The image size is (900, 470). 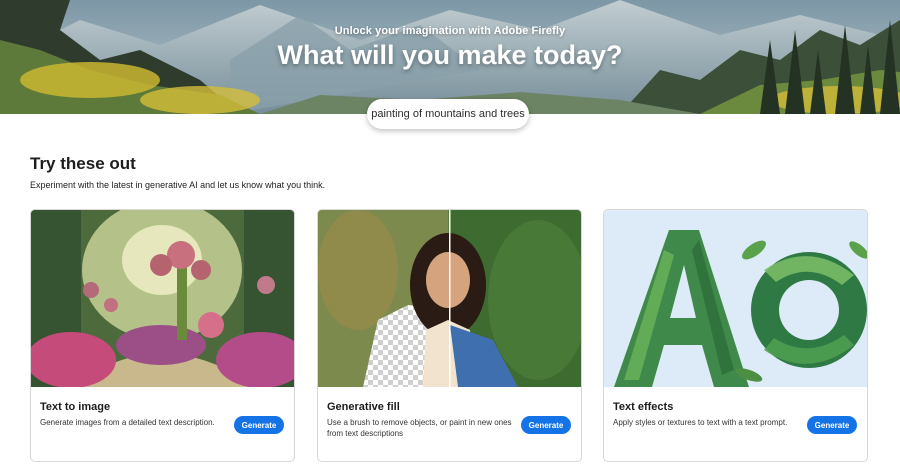 What do you see at coordinates (83, 163) in the screenshot?
I see `section-title: Try these out` at bounding box center [83, 163].